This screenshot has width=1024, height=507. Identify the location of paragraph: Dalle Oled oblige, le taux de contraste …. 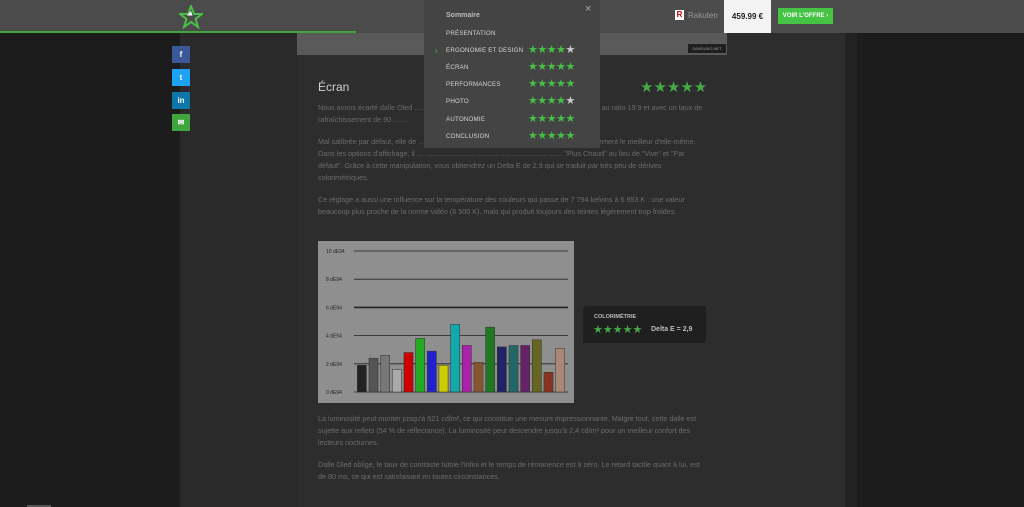
(509, 470).